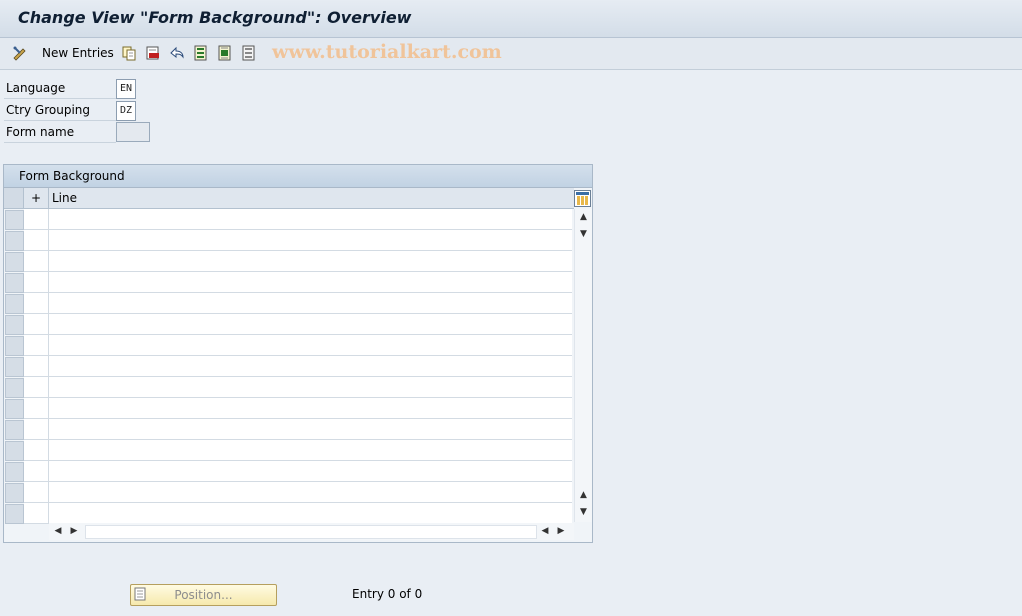 This screenshot has height=616, width=1022. What do you see at coordinates (129, 53) in the screenshot?
I see `copy-icon` at bounding box center [129, 53].